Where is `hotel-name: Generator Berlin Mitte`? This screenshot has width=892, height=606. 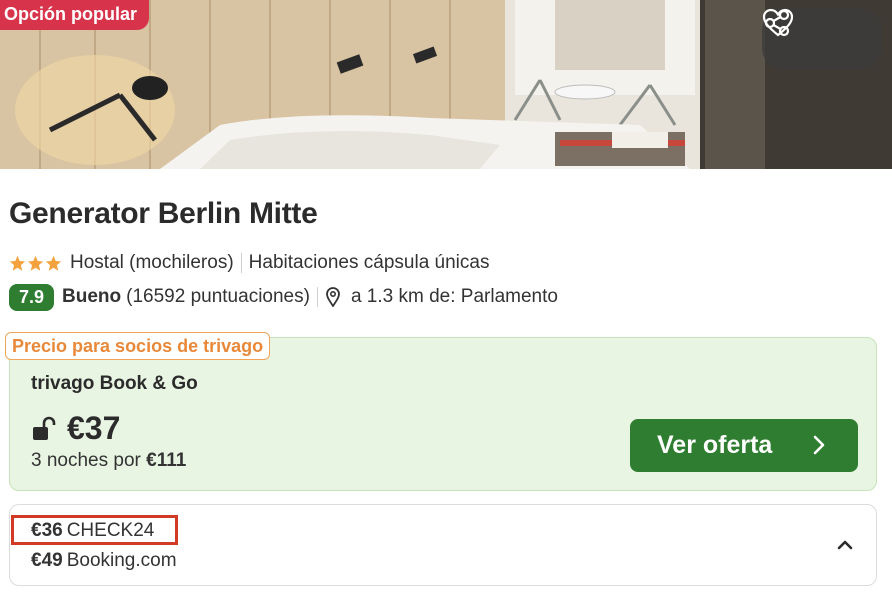 hotel-name: Generator Berlin Mitte is located at coordinates (163, 214).